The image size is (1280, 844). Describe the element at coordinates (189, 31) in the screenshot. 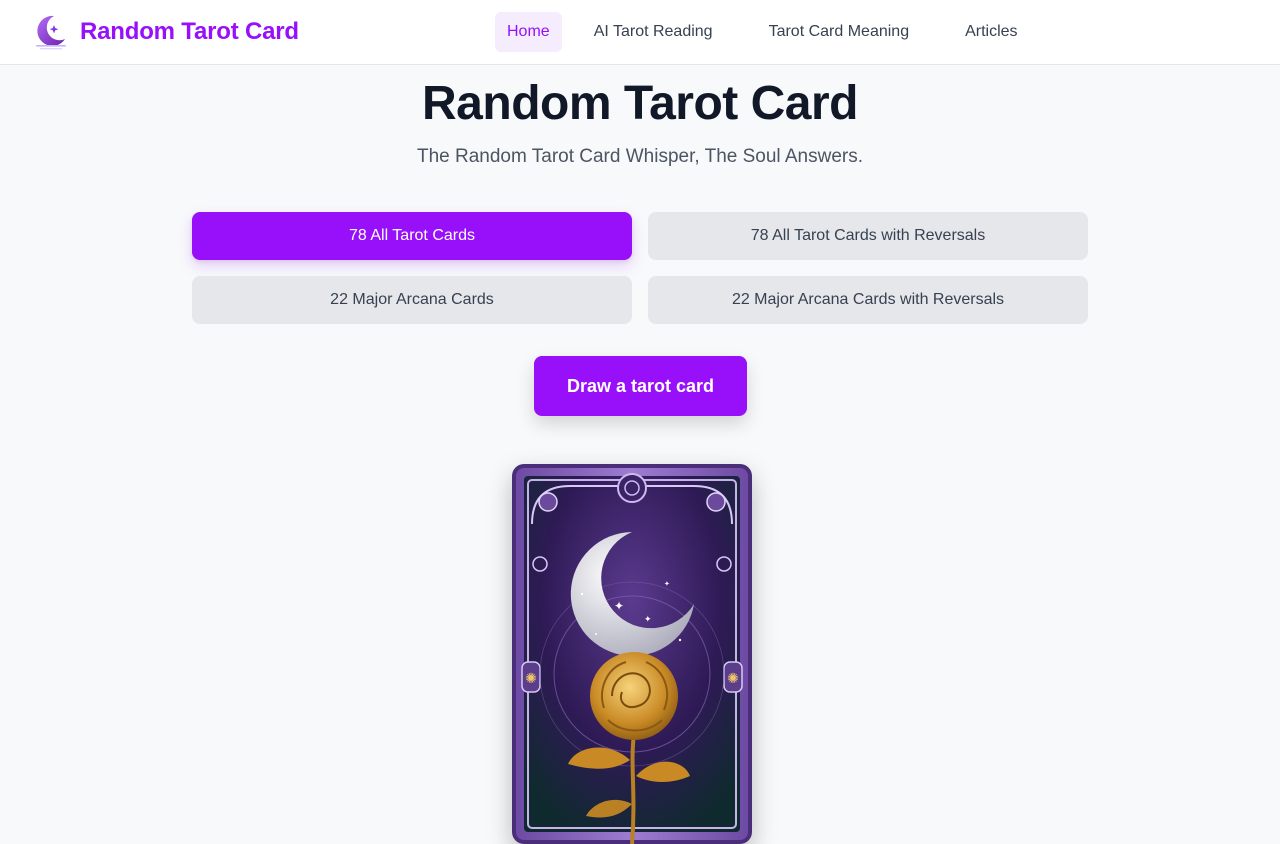

I see `brand-name: Random Tarot Card` at that location.